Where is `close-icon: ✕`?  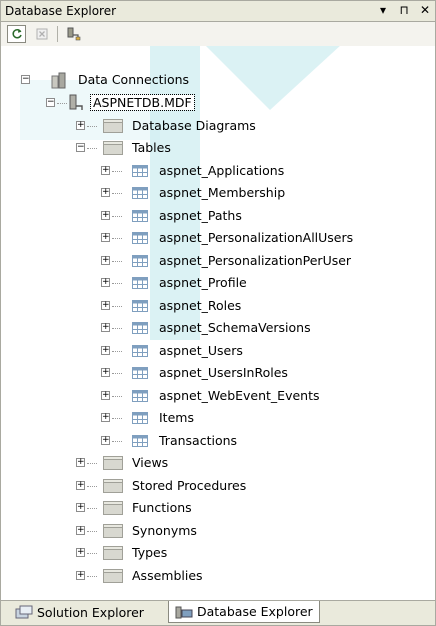
close-icon: ✕ is located at coordinates (425, 10).